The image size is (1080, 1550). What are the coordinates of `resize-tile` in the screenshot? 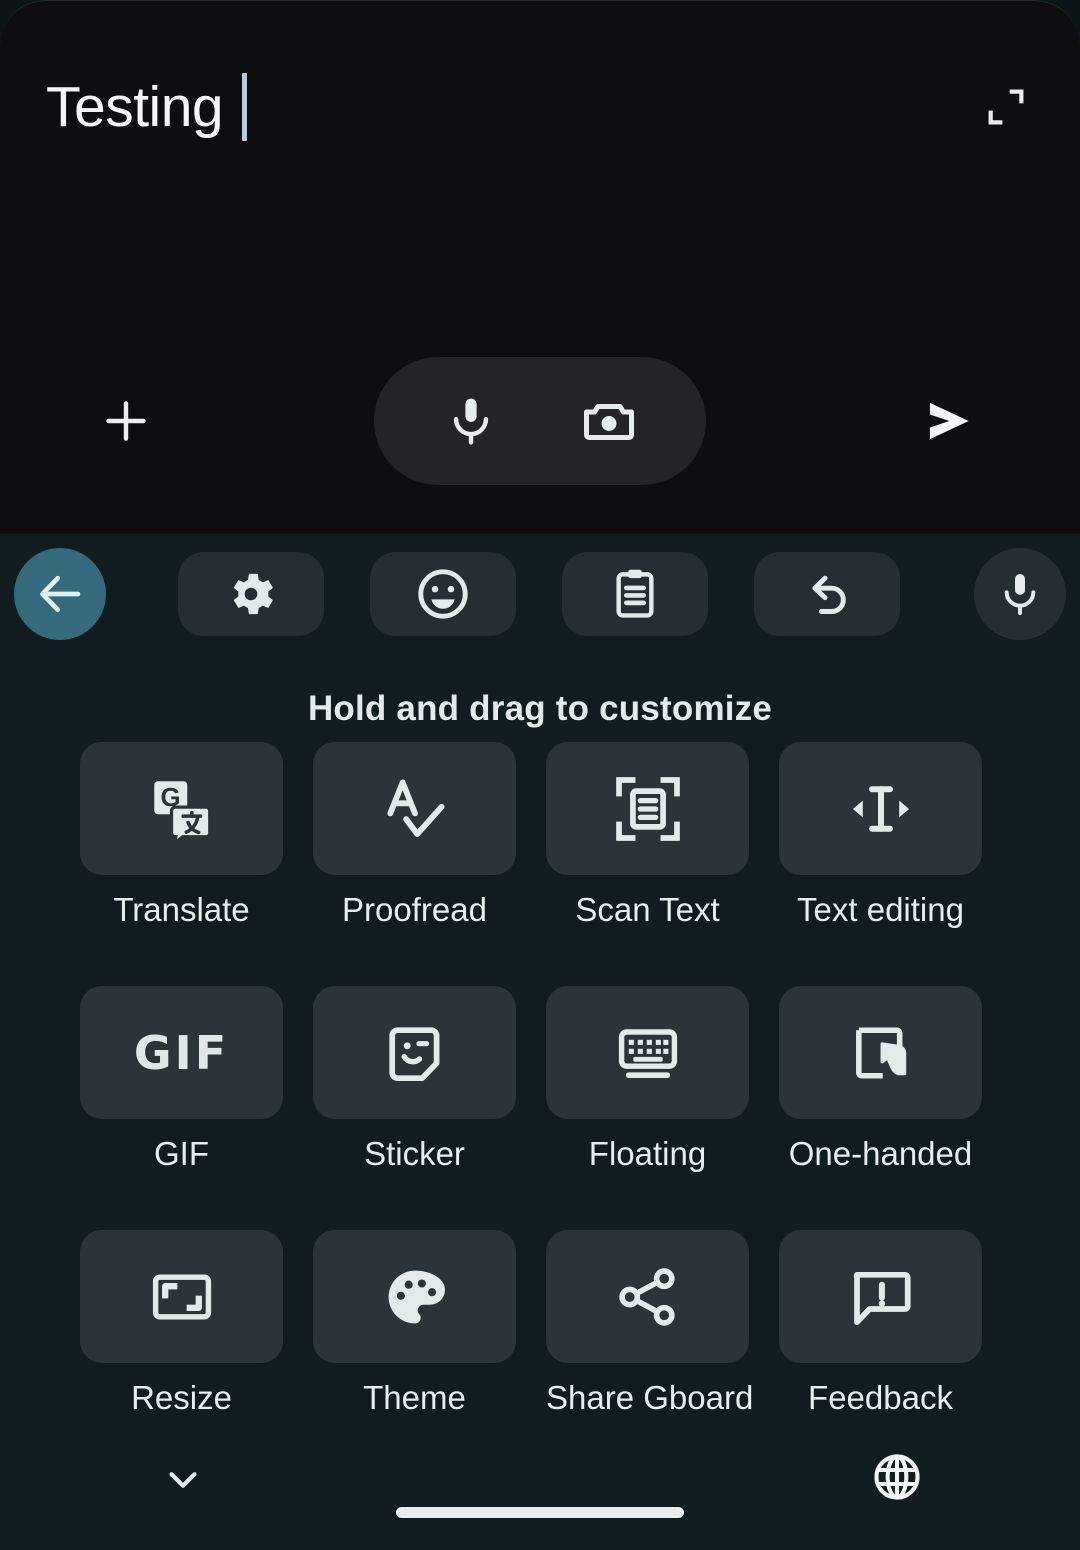 It's located at (181, 1296).